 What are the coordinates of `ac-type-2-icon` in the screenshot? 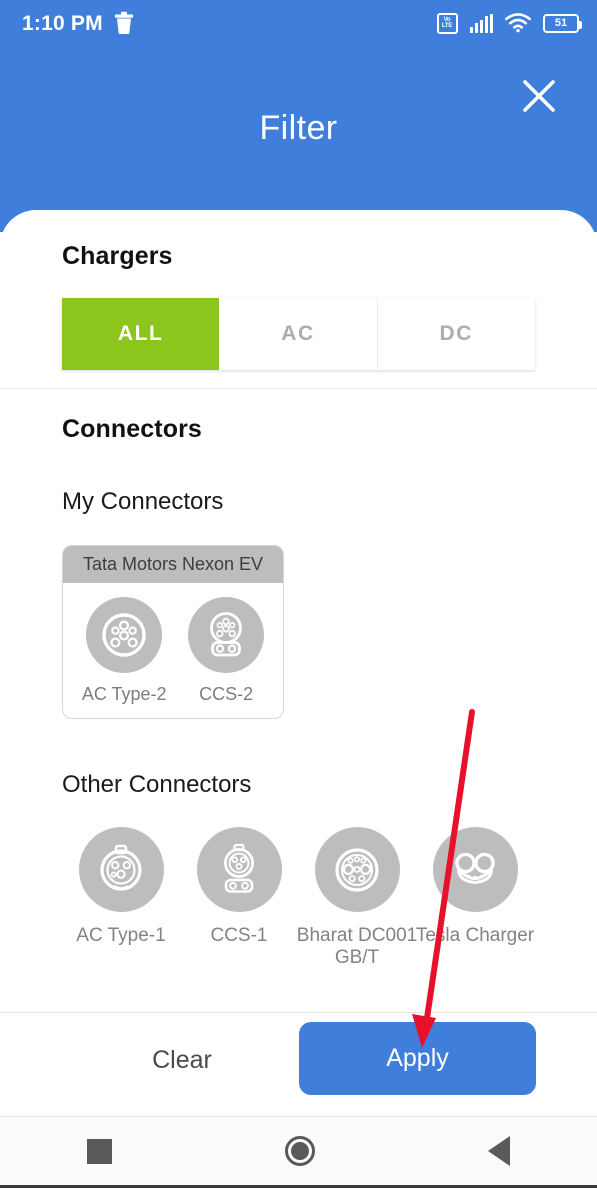 It's located at (124, 635).